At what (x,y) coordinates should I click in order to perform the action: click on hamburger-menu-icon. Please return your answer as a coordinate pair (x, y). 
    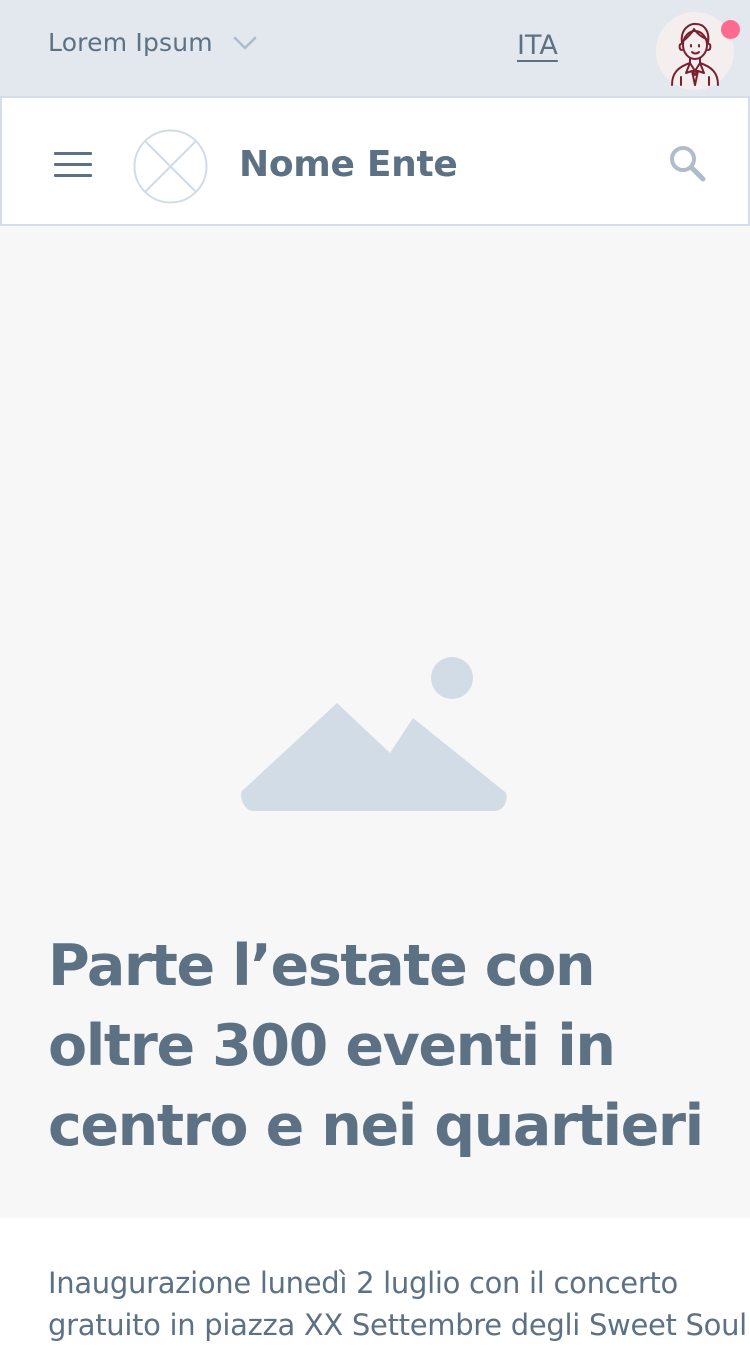
    Looking at the image, I should click on (74, 166).